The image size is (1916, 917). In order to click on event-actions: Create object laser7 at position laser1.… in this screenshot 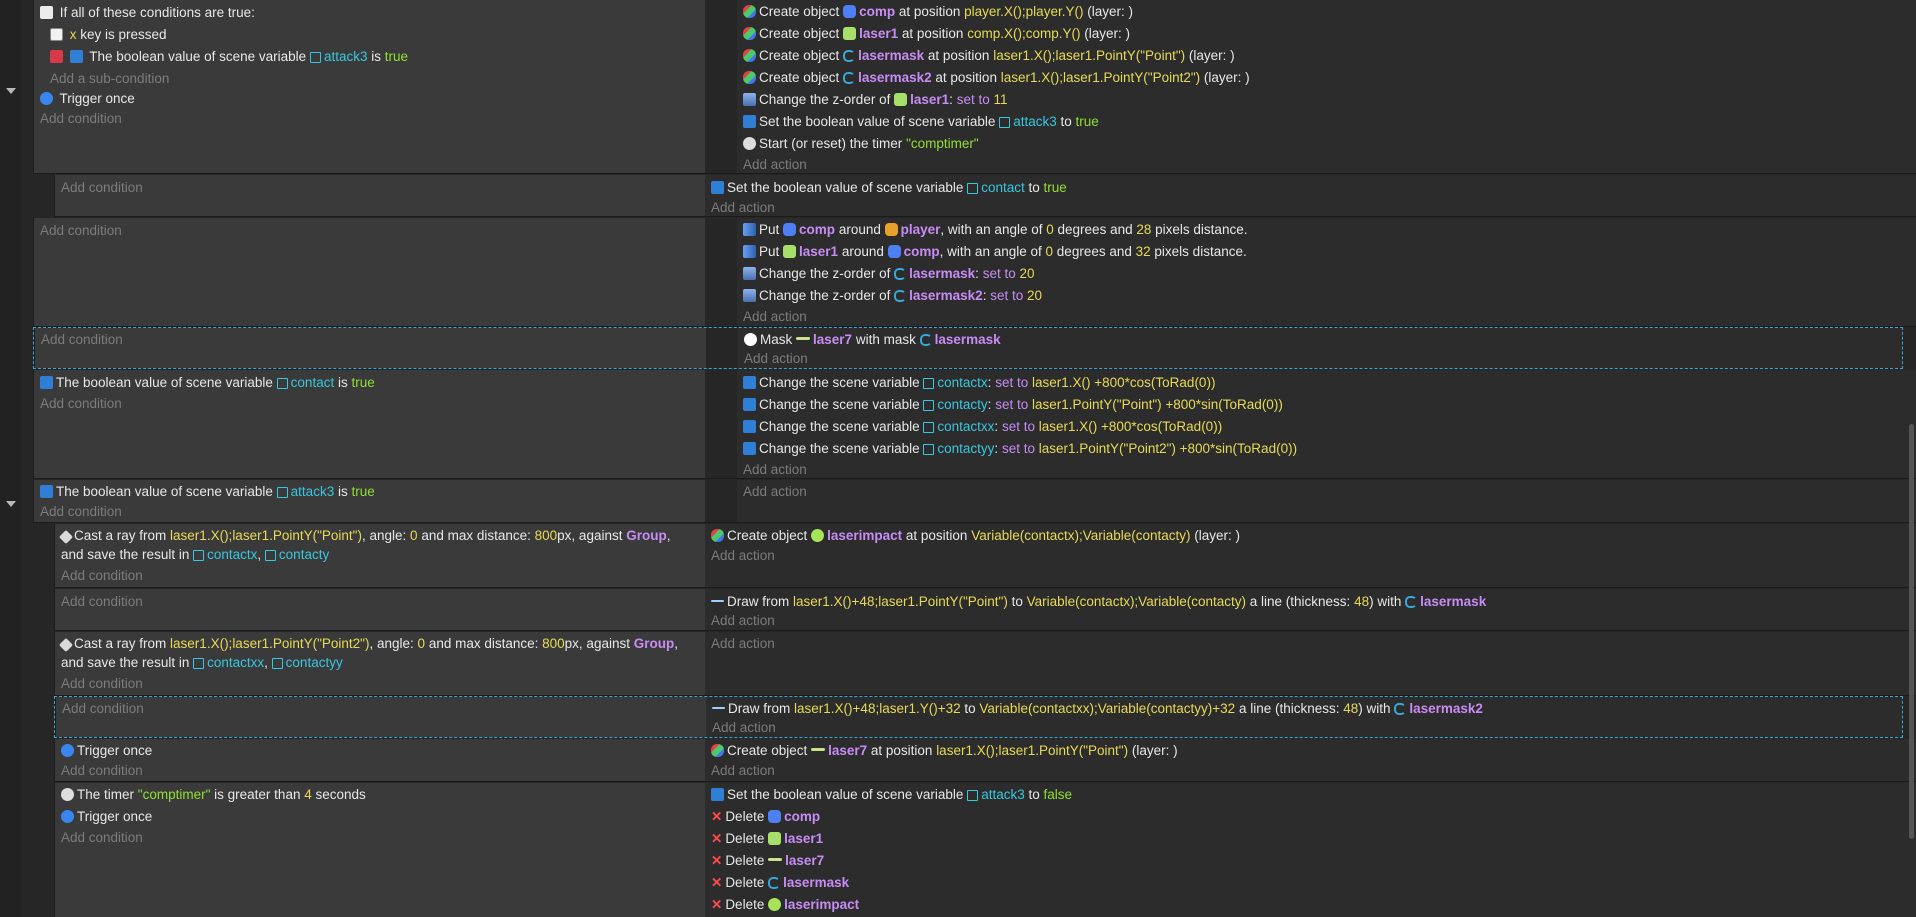, I will do `click(1310, 760)`.